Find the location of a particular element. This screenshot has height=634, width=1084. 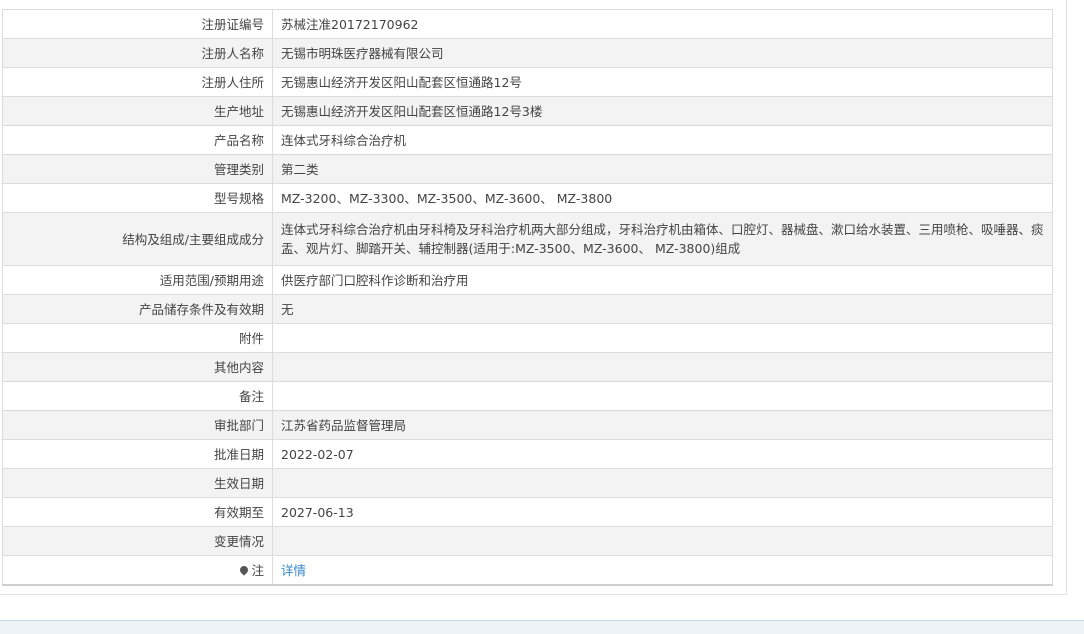

table-row: 注册人住所 无锡惠山经济开发区阳山配套区恒通路12号 is located at coordinates (527, 82).